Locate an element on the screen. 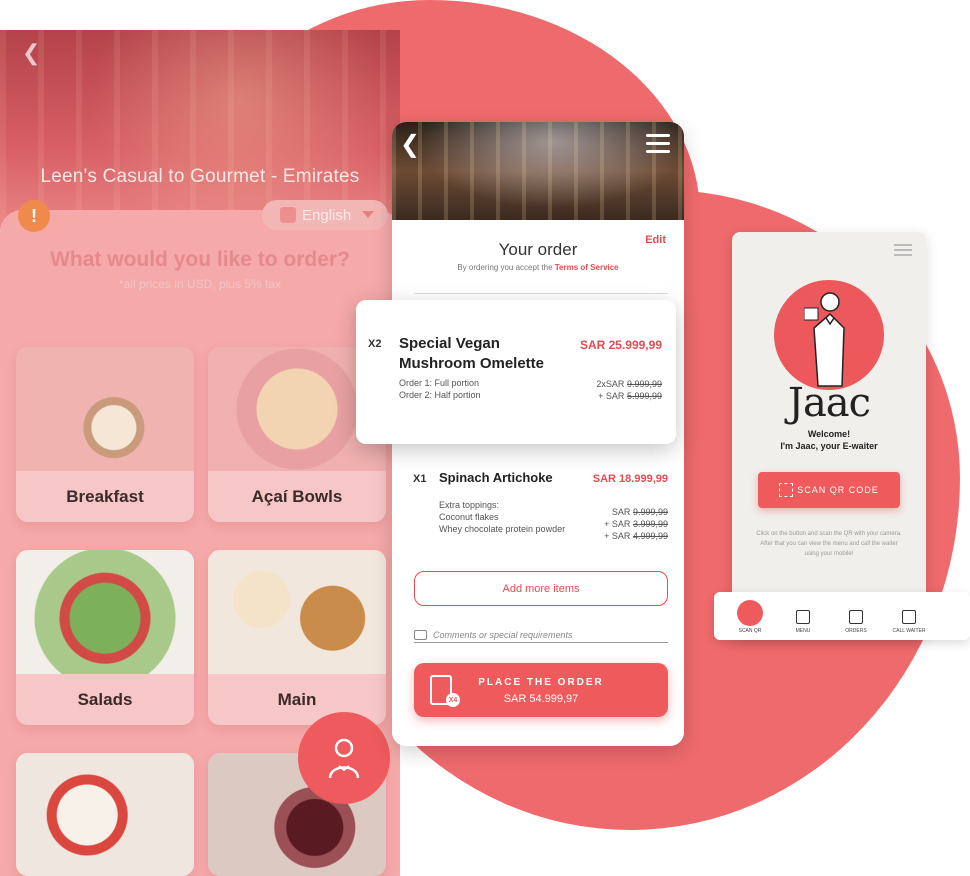 The height and width of the screenshot is (876, 970). scan-qr-button: SCAN QR CODE is located at coordinates (829, 490).